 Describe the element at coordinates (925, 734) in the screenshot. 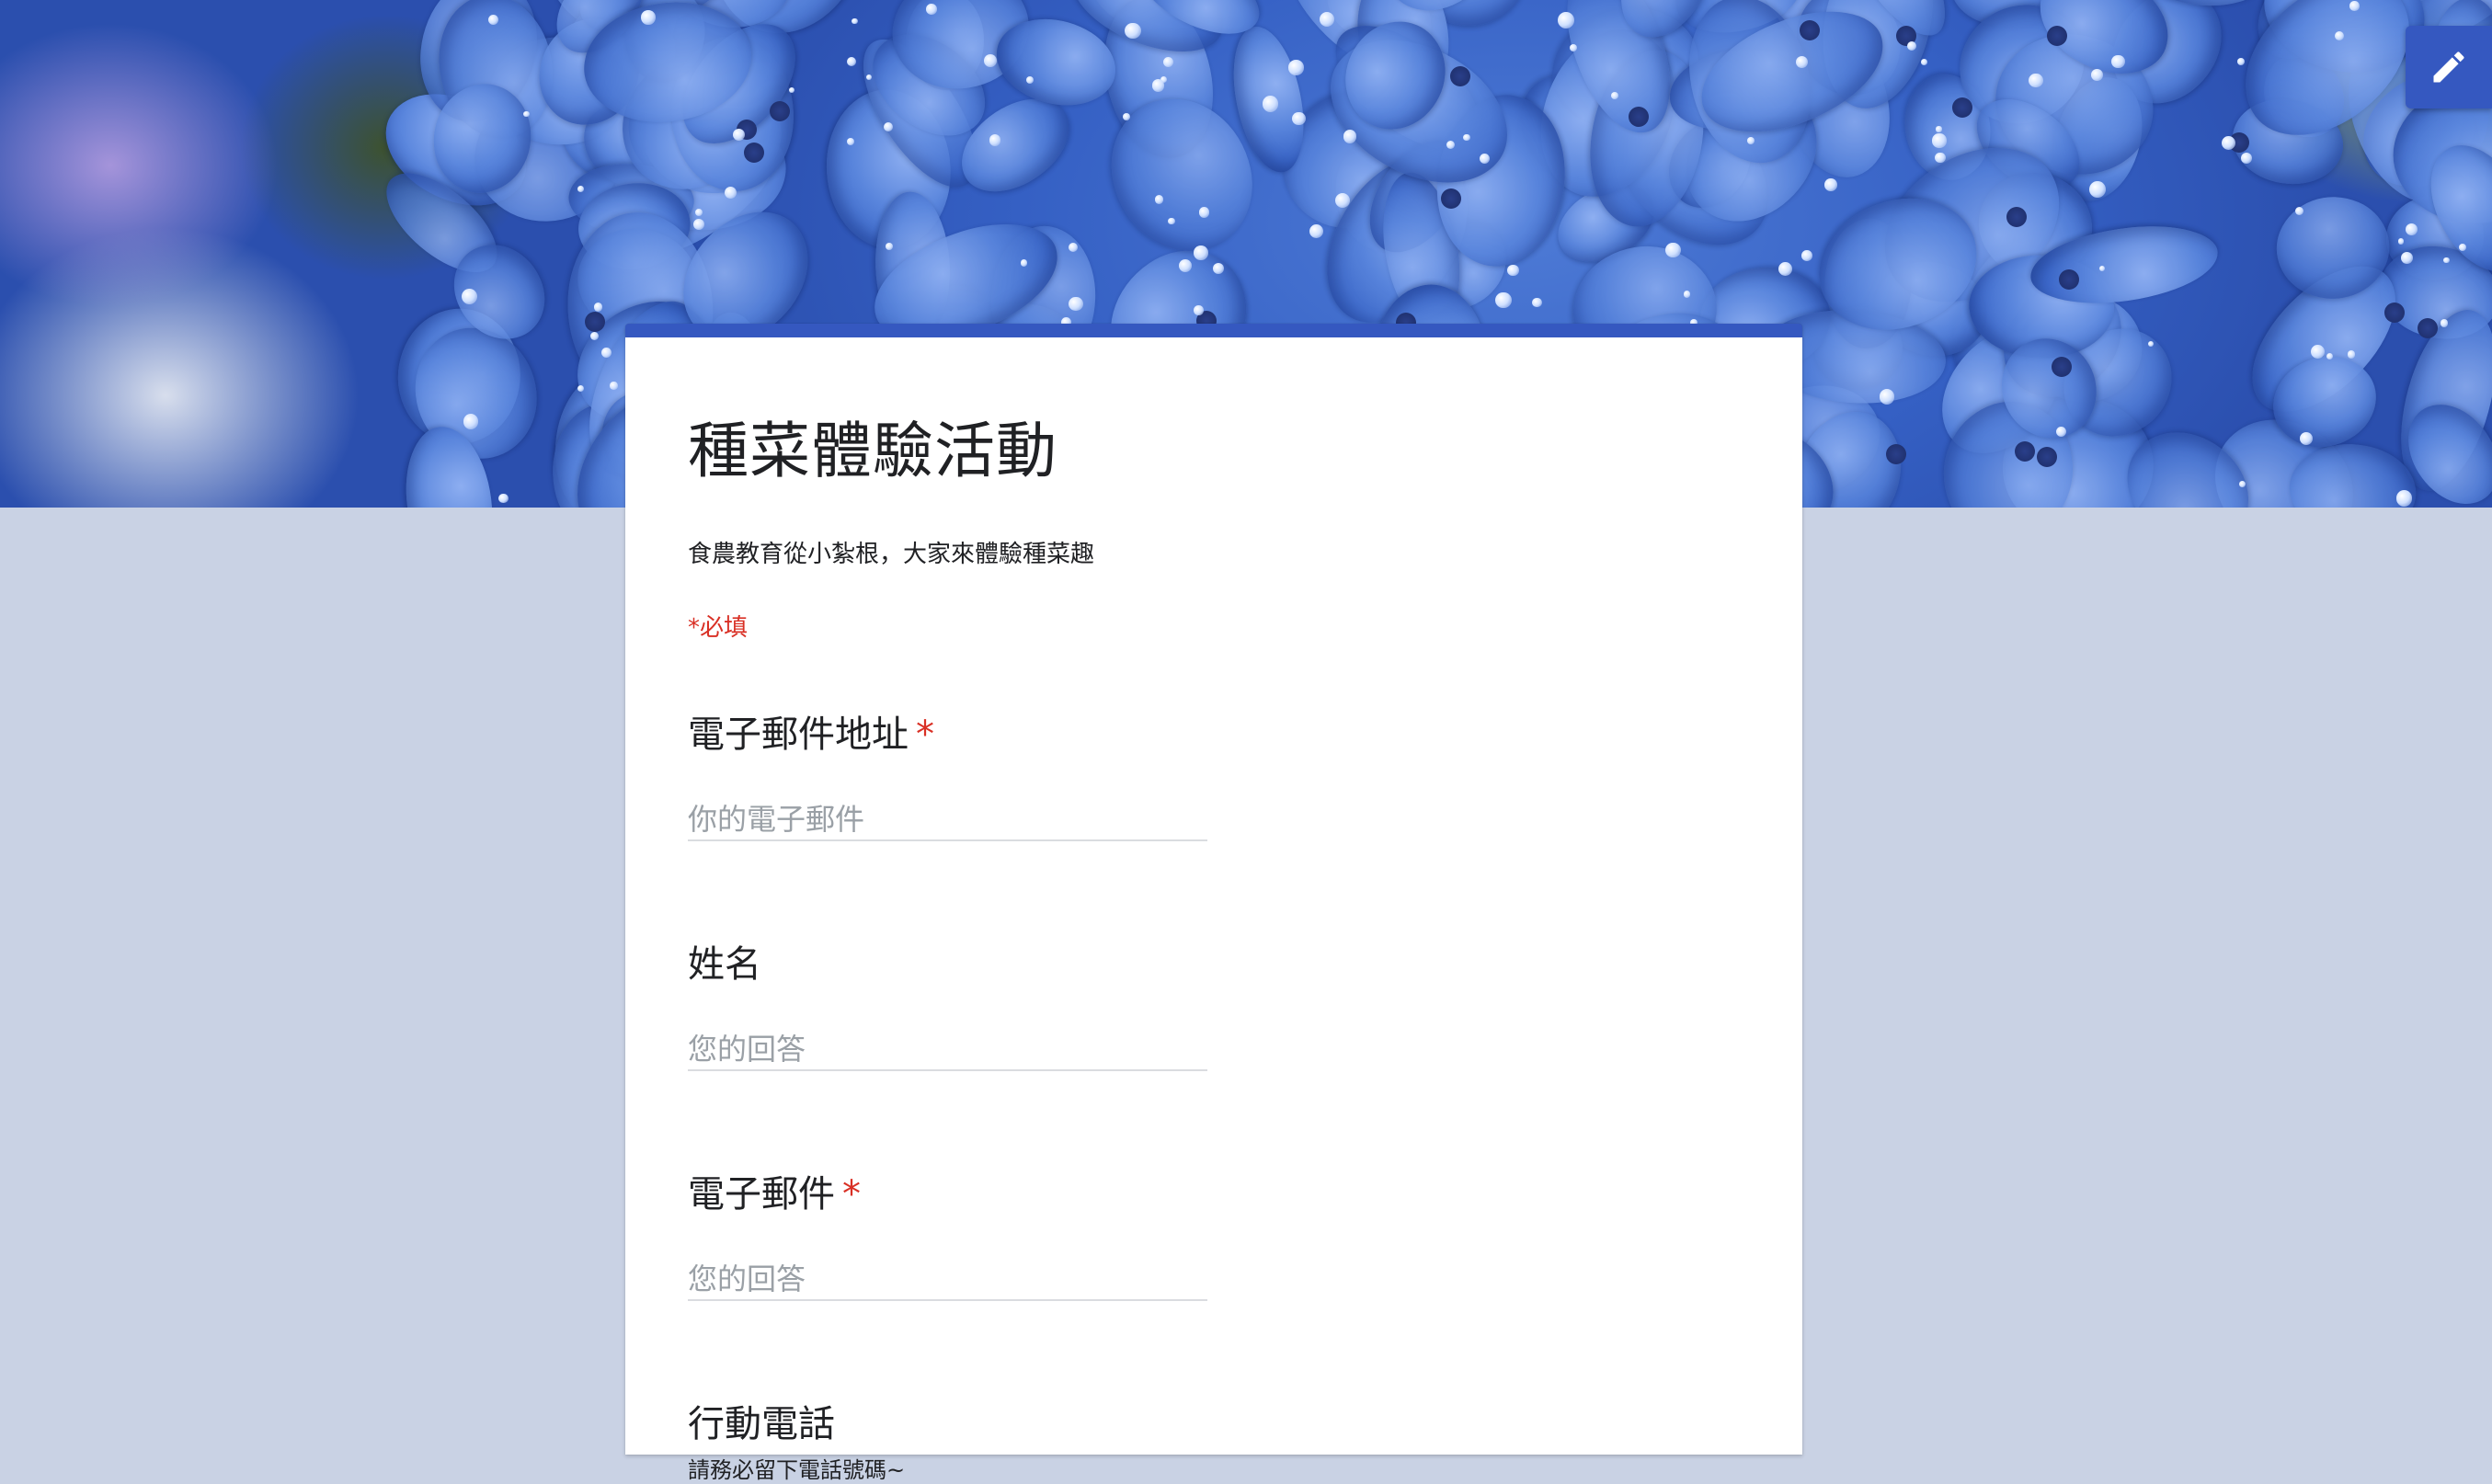

I see `required-asterisk: *` at that location.